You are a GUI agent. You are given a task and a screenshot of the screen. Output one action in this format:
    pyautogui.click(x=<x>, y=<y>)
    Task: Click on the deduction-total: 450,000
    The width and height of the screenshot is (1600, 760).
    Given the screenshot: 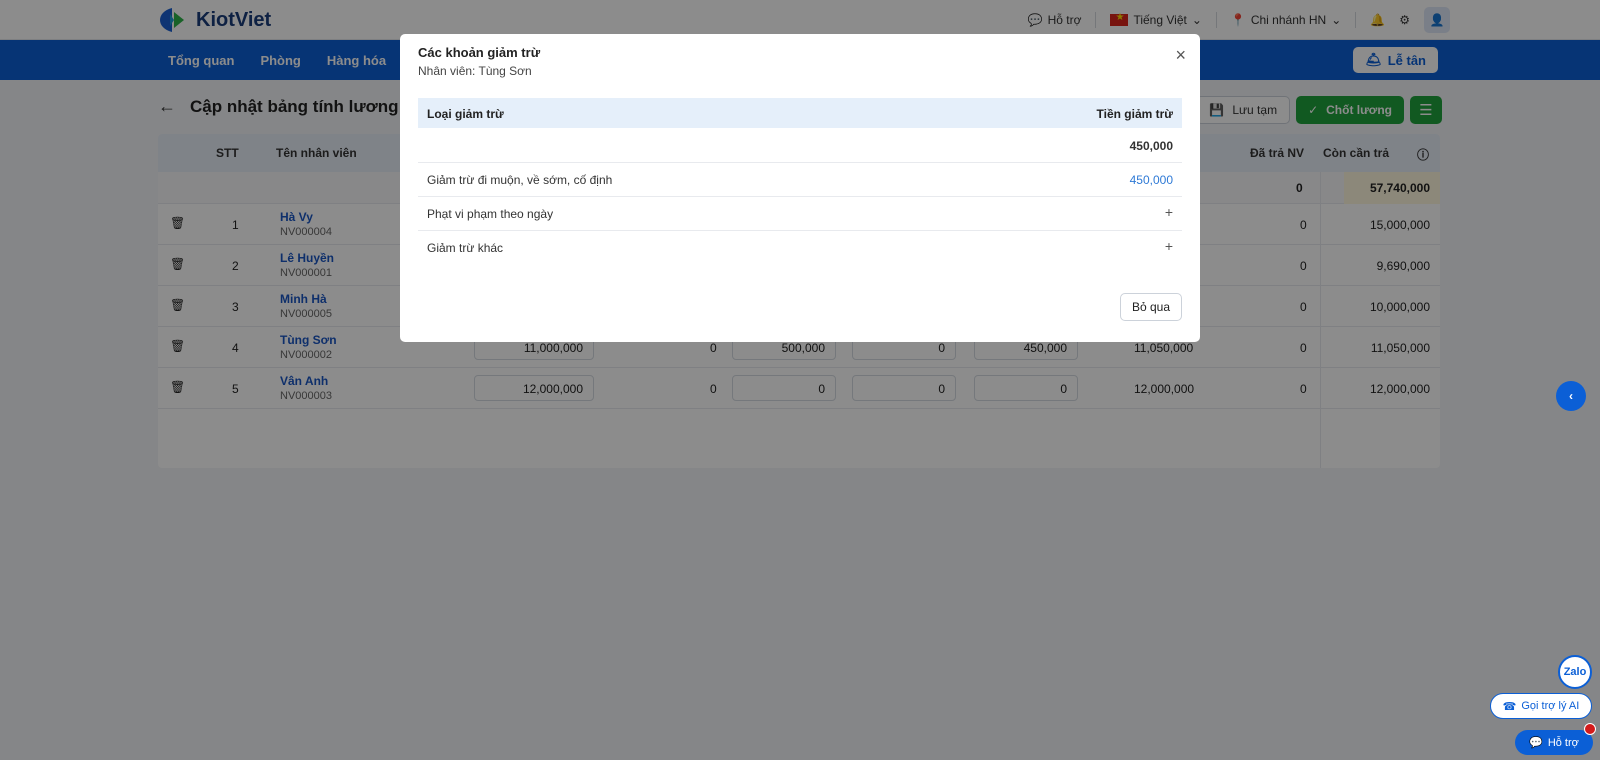 What is the action you would take?
    pyautogui.click(x=1151, y=146)
    